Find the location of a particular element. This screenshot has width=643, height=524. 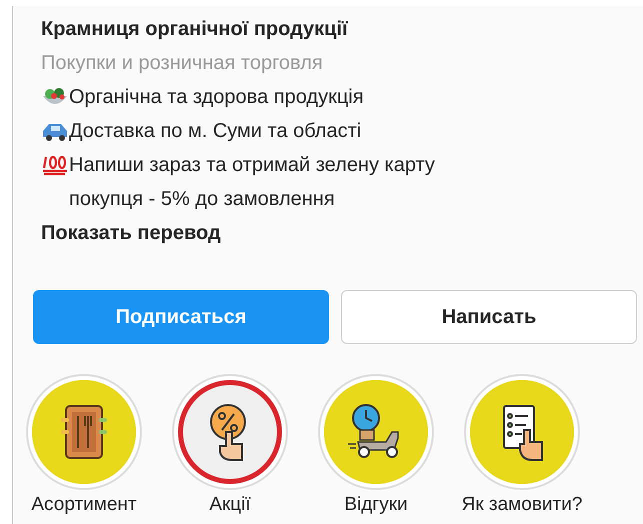

hundred-points-icon is located at coordinates (55, 165).